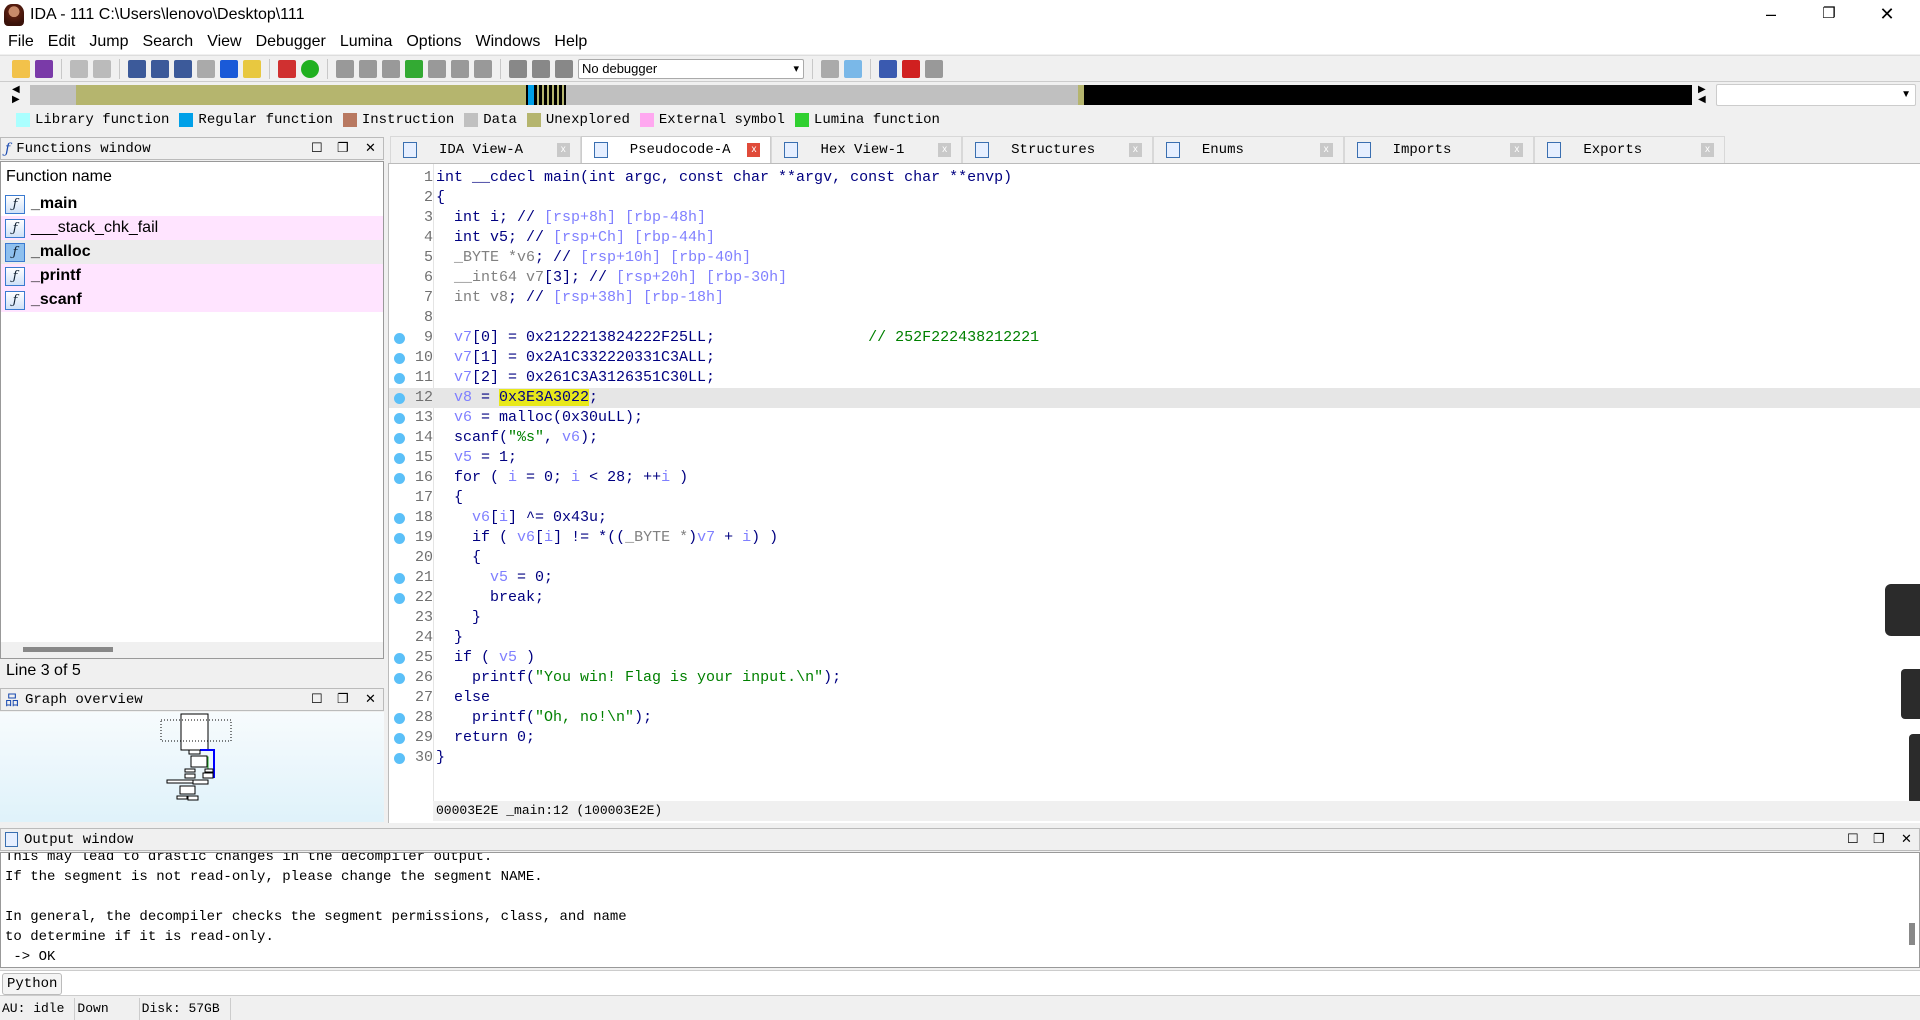  I want to click on menu-help: Help, so click(570, 42).